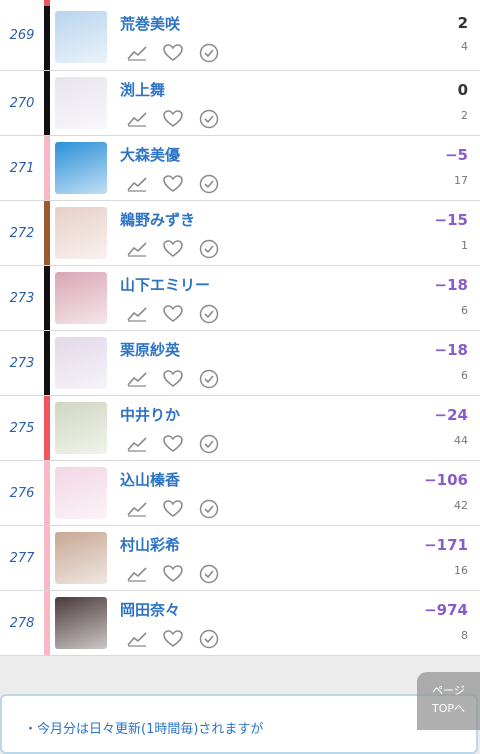 The width and height of the screenshot is (480, 754). I want to click on table-row: 273 栗原紗英 −18 6, so click(240, 363).